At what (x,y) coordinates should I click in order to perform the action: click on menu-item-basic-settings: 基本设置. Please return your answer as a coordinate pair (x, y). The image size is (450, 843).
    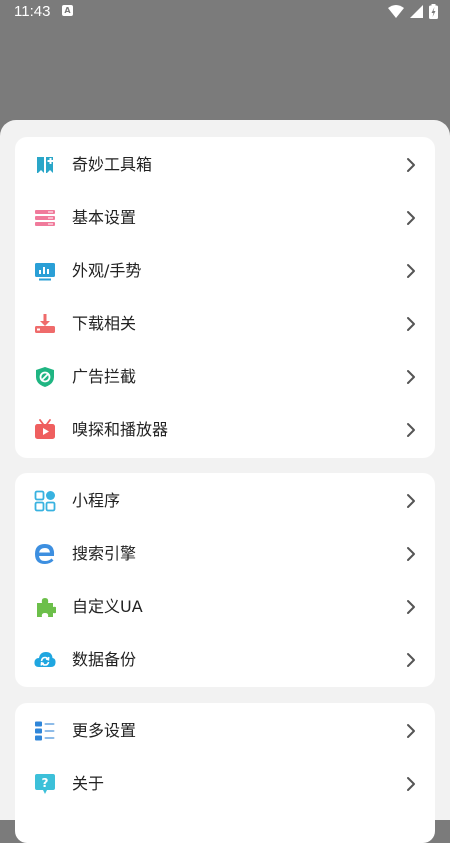
    Looking at the image, I should click on (225, 218).